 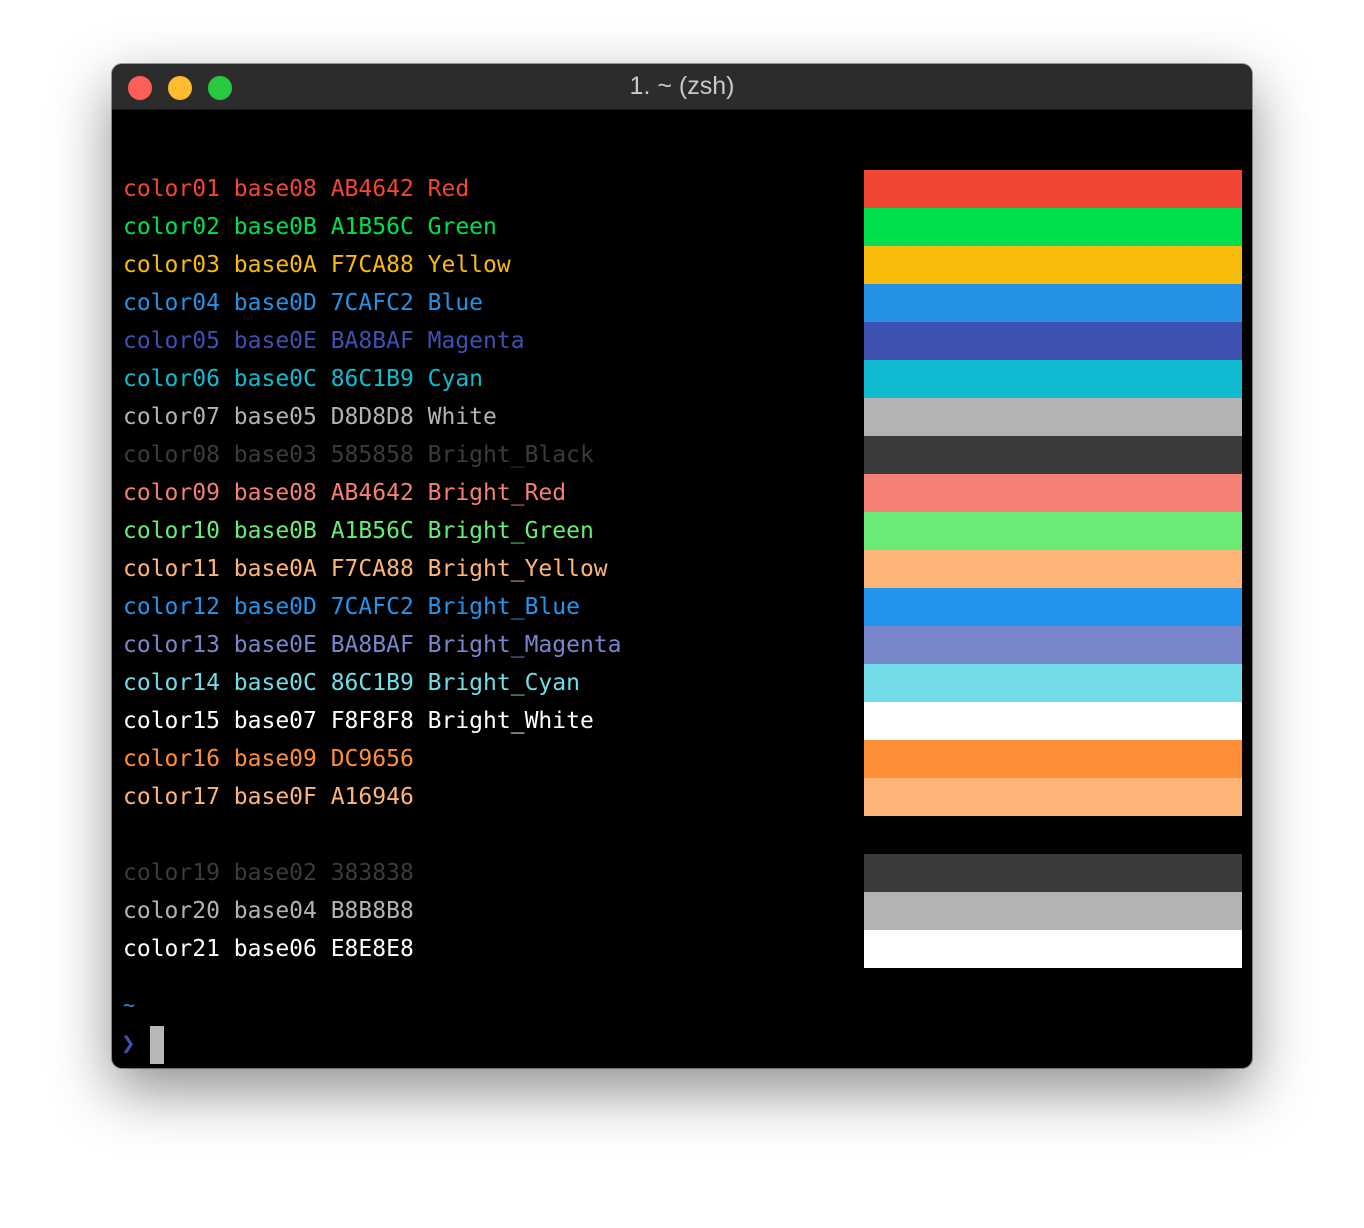 What do you see at coordinates (157, 1045) in the screenshot?
I see `text-cursor` at bounding box center [157, 1045].